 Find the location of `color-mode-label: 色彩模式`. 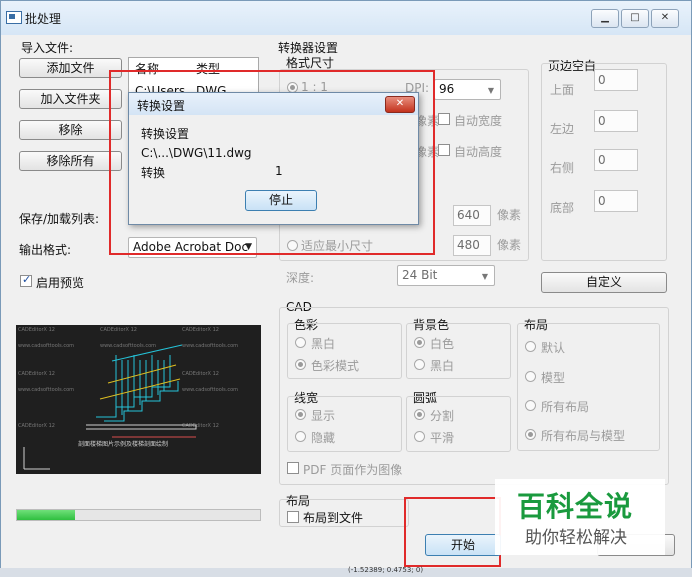

color-mode-label: 色彩模式 is located at coordinates (335, 366).